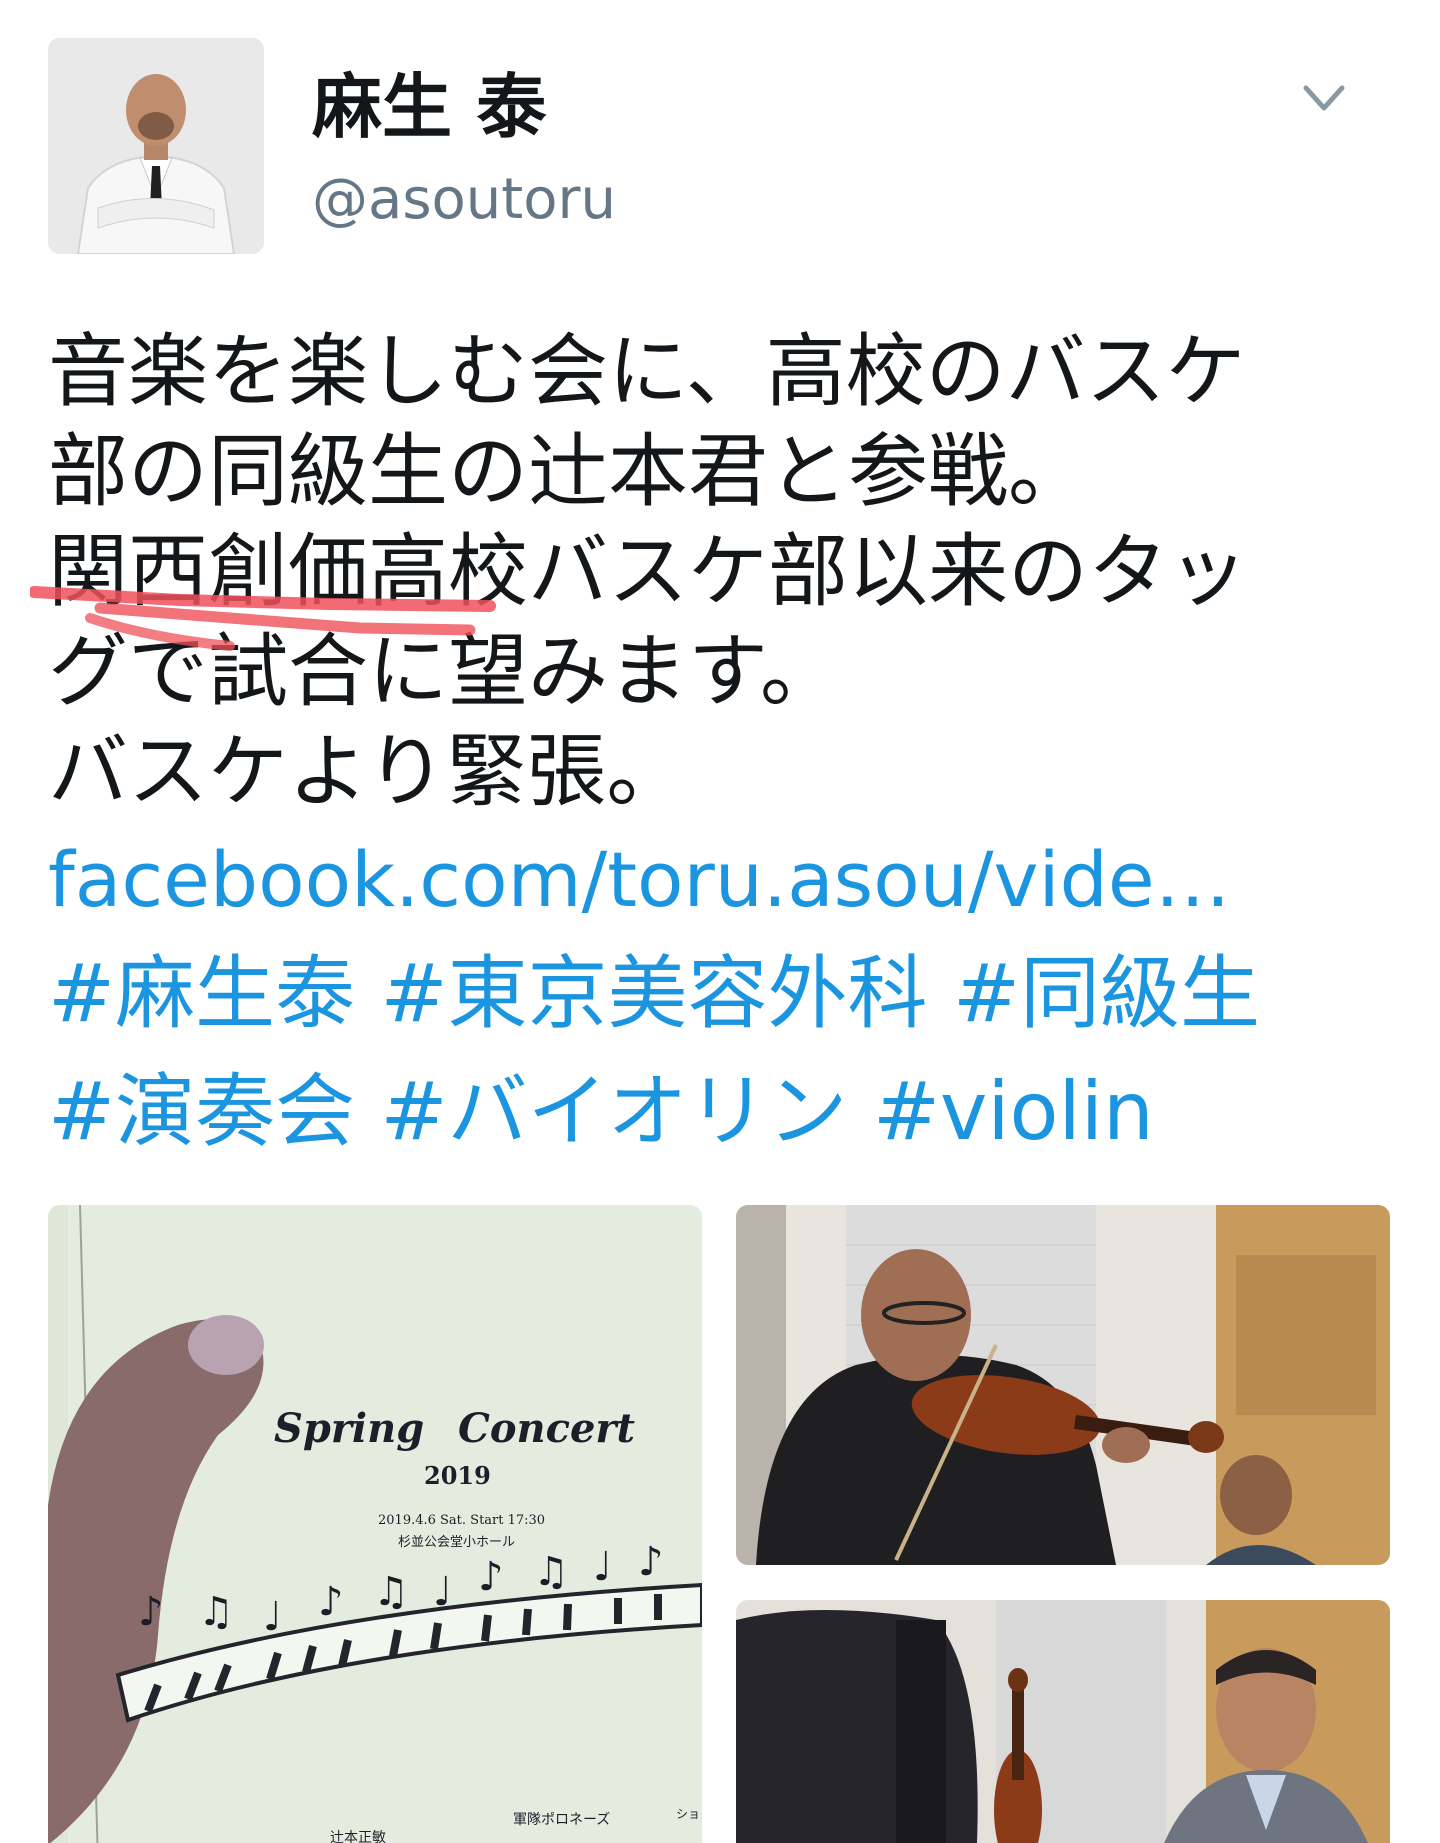  Describe the element at coordinates (568, 471) in the screenshot. I see `tweet-line: 部の同級生の辻本君と参戦。` at that location.